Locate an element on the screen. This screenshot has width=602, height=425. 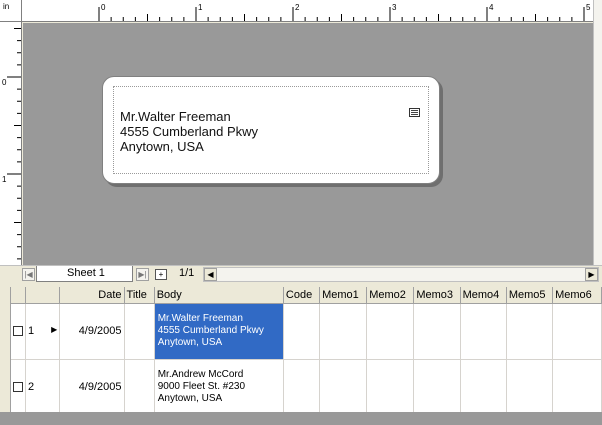
vertical-scrollbar is located at coordinates (597, 132).